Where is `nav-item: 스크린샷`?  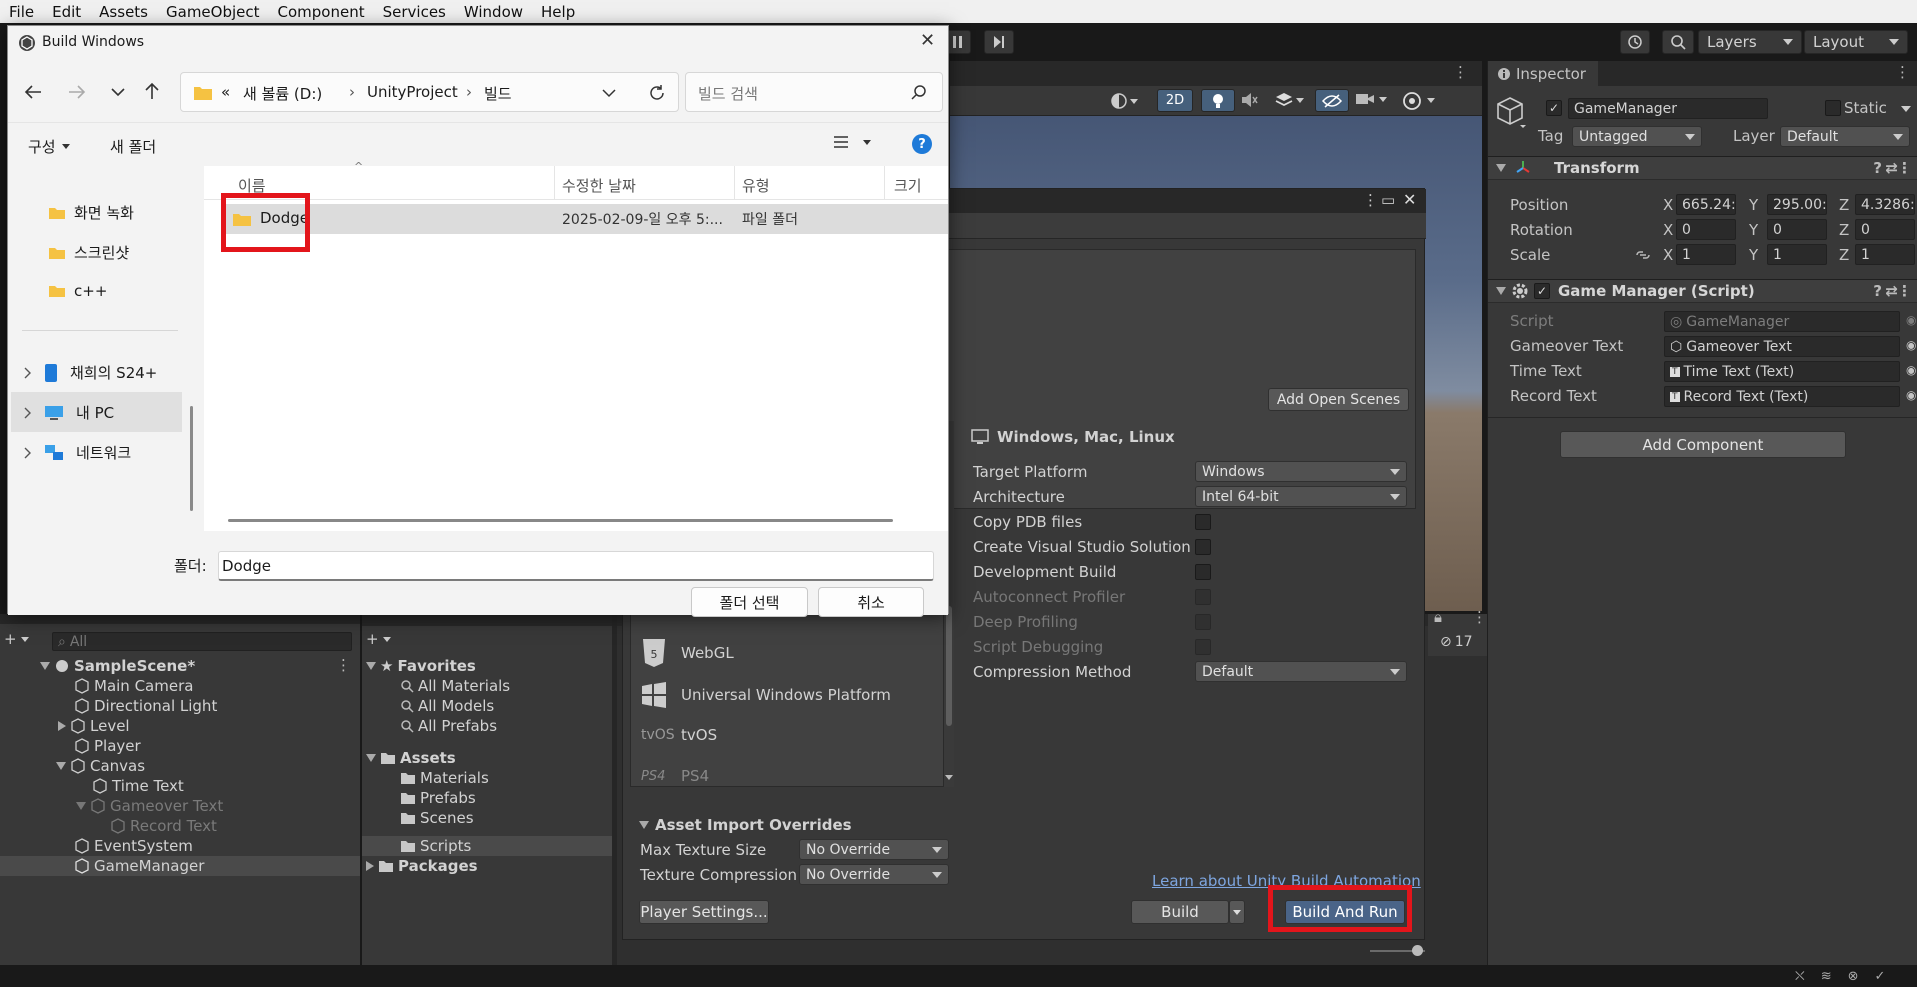 nav-item: 스크린샷 is located at coordinates (88, 252).